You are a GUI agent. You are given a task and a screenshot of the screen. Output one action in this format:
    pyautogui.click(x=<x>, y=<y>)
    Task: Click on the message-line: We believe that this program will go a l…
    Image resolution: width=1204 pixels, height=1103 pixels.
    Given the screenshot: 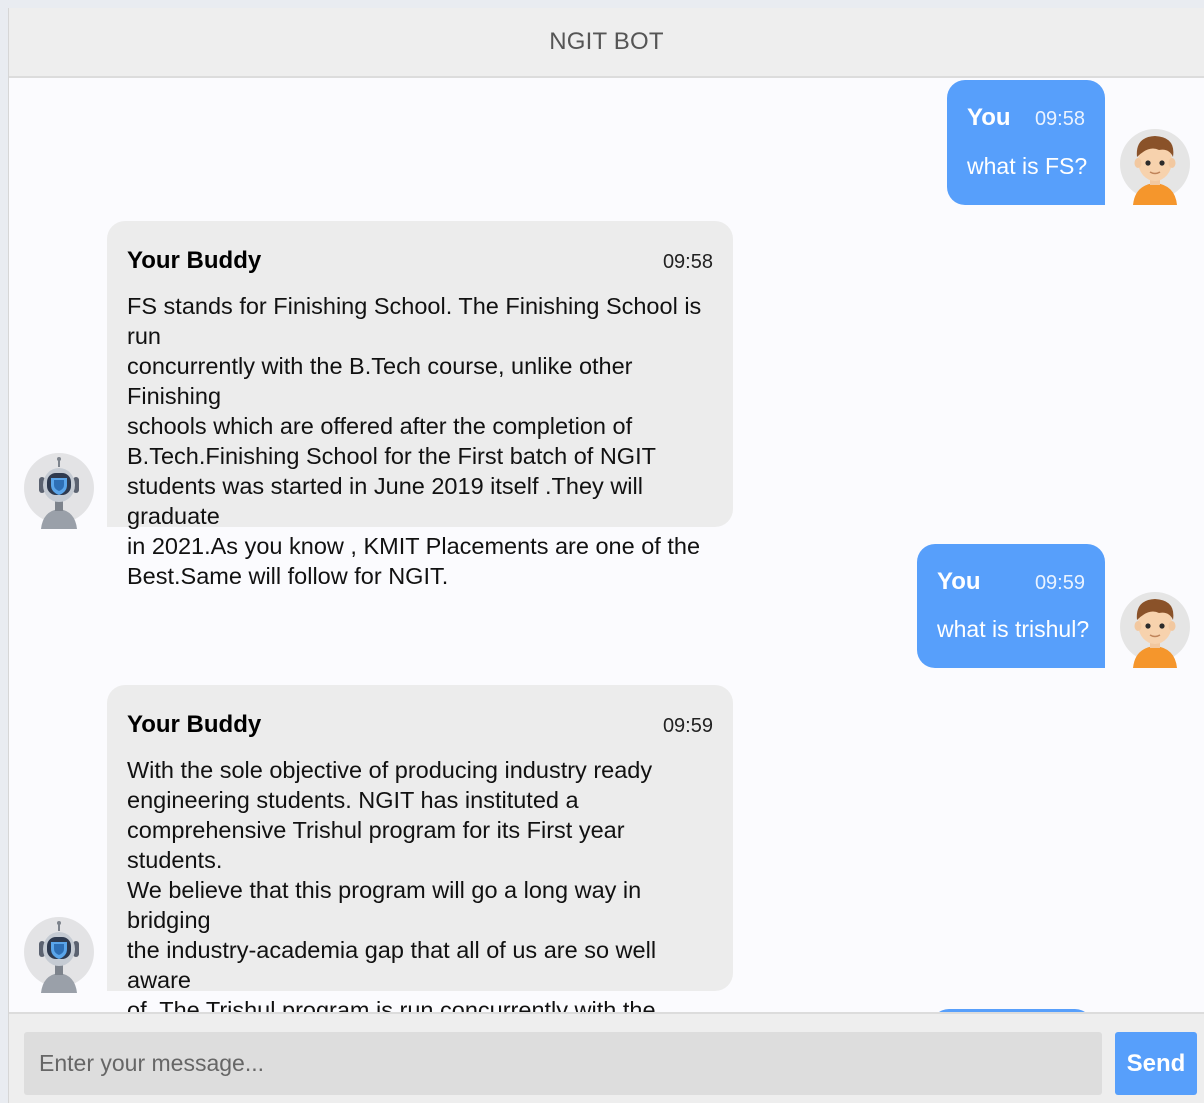 What is the action you would take?
    pyautogui.click(x=384, y=905)
    